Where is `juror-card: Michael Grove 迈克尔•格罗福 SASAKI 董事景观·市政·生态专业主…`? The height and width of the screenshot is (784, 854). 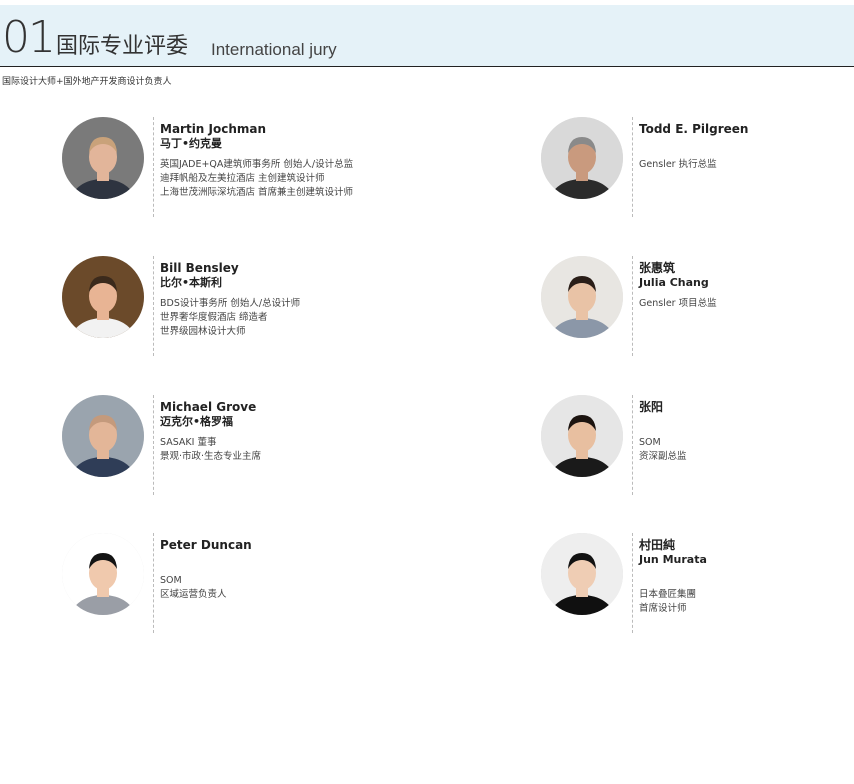
juror-card: Michael Grove 迈克尔•格罗福 SASAKI 董事景观·市政·生态专业主… is located at coordinates (227, 445).